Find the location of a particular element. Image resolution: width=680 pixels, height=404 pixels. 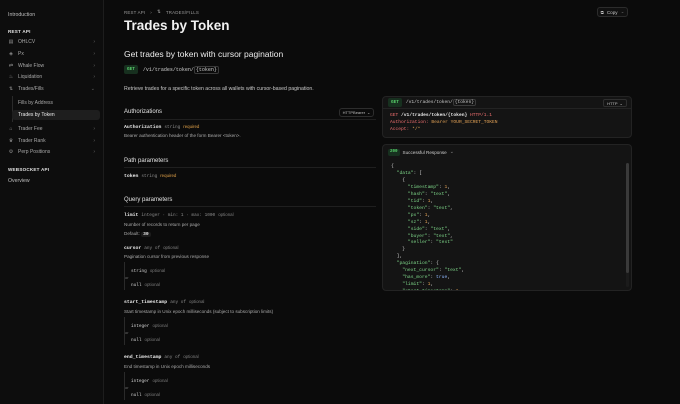

auth-scheme-value: HTTPBearer is located at coordinates (354, 112).